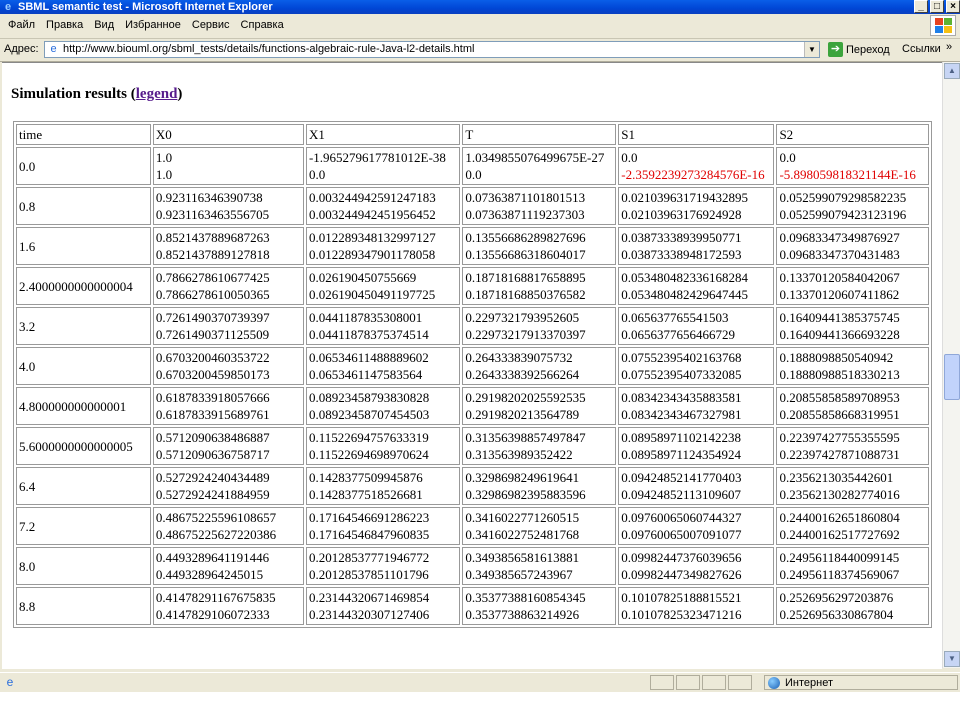 The height and width of the screenshot is (720, 960). Describe the element at coordinates (839, 254) in the screenshot. I see `computed-value: 0.09683347370431483` at that location.